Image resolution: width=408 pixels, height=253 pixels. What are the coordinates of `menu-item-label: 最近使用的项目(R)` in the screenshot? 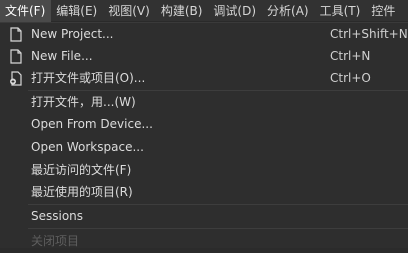 It's located at (82, 192).